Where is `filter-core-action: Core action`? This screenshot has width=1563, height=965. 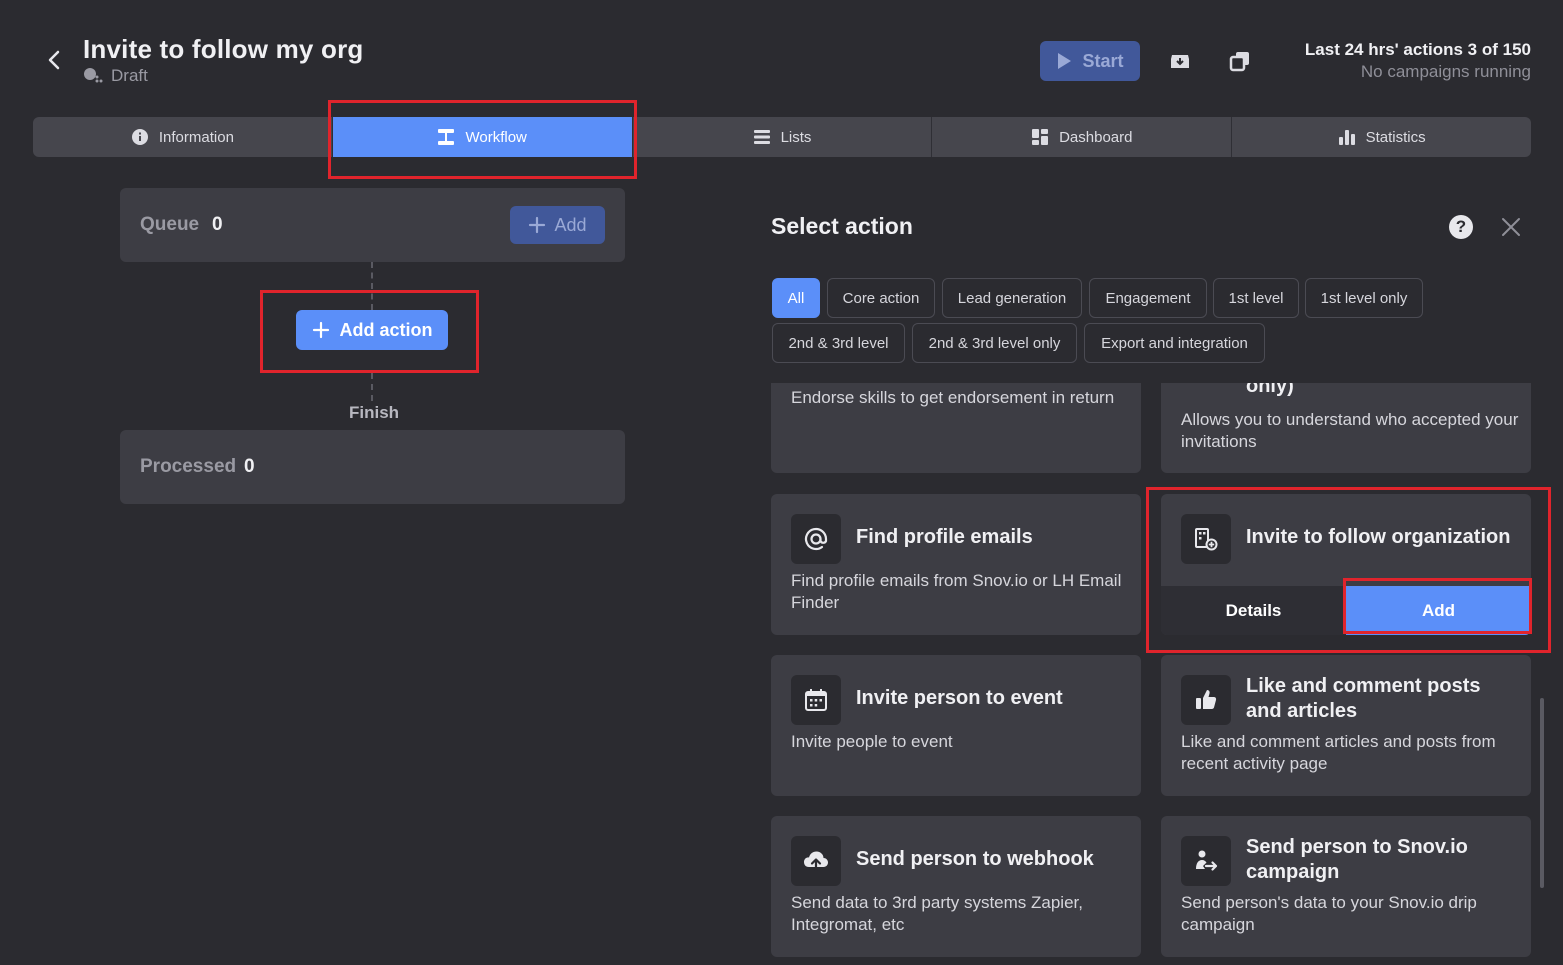
filter-core-action: Core action is located at coordinates (881, 298).